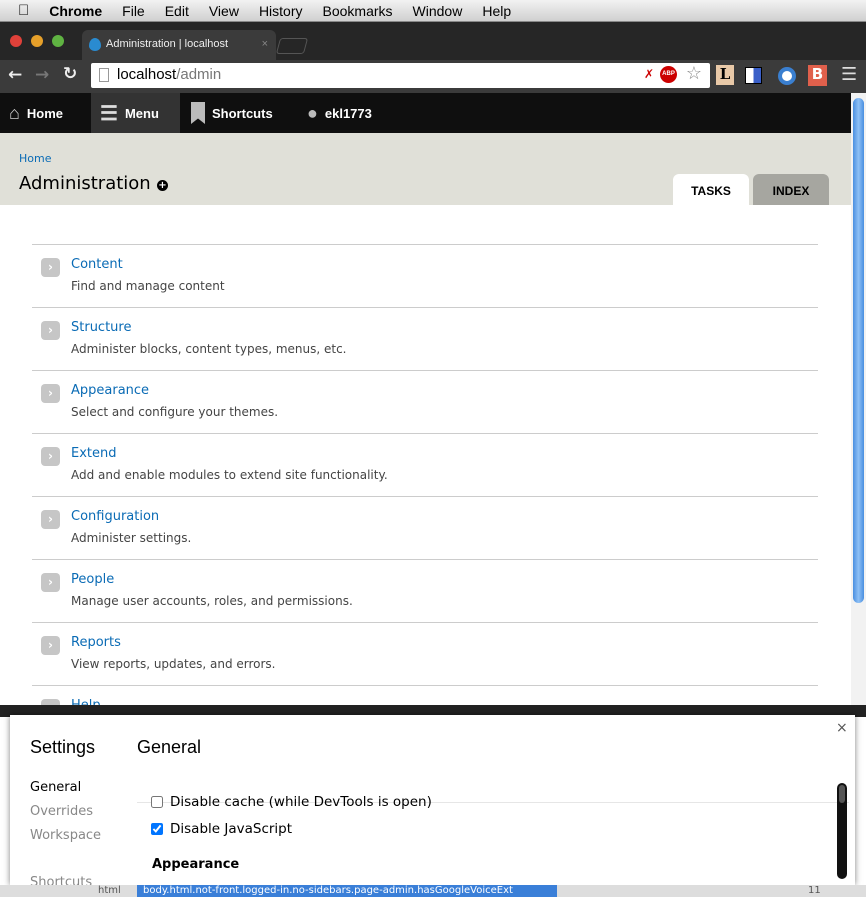  Describe the element at coordinates (37, 41) in the screenshot. I see `minimize-window-button` at that location.